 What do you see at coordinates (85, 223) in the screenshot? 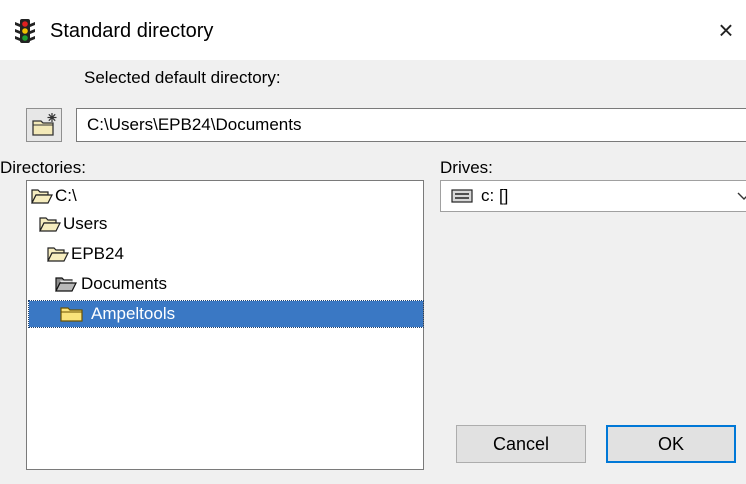
I see `list-item-label: Users` at bounding box center [85, 223].